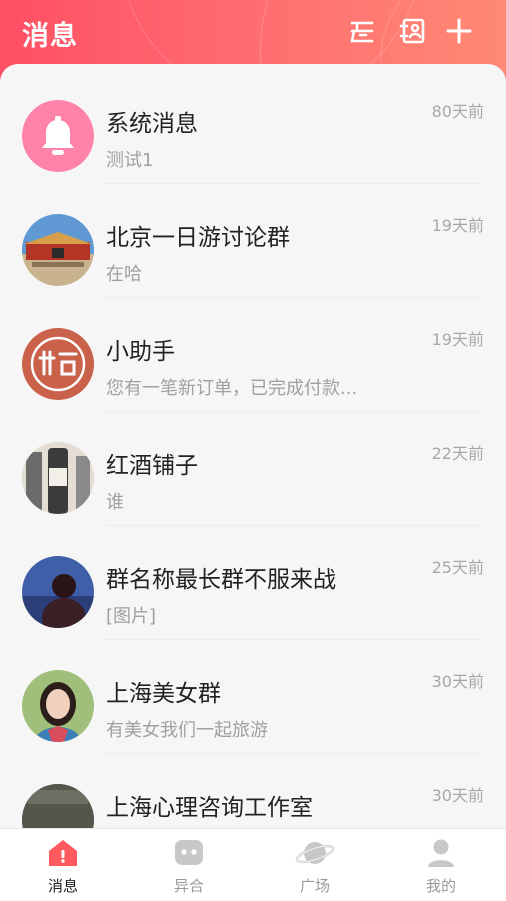 The image size is (506, 901). What do you see at coordinates (140, 352) in the screenshot?
I see `conversation-name: 小助手` at bounding box center [140, 352].